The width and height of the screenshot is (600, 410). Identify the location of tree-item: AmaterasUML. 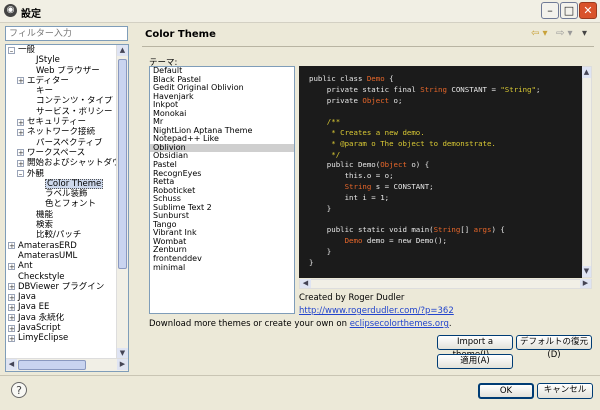
(62, 256).